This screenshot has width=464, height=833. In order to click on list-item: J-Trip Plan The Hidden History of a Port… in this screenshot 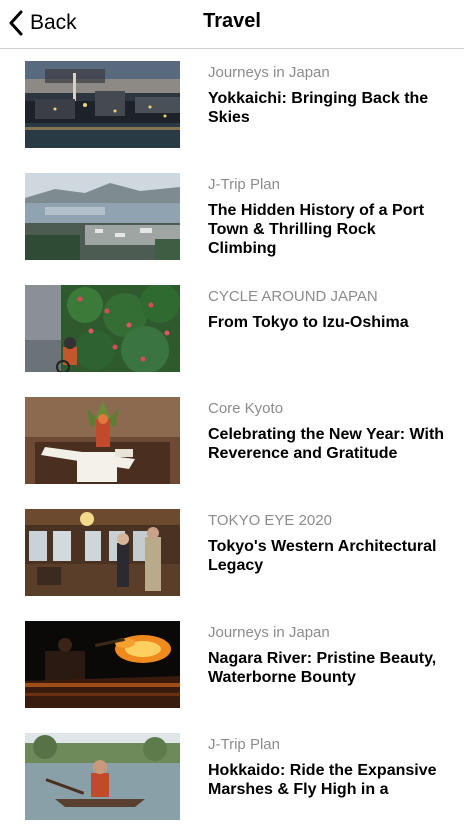, I will do `click(232, 217)`.